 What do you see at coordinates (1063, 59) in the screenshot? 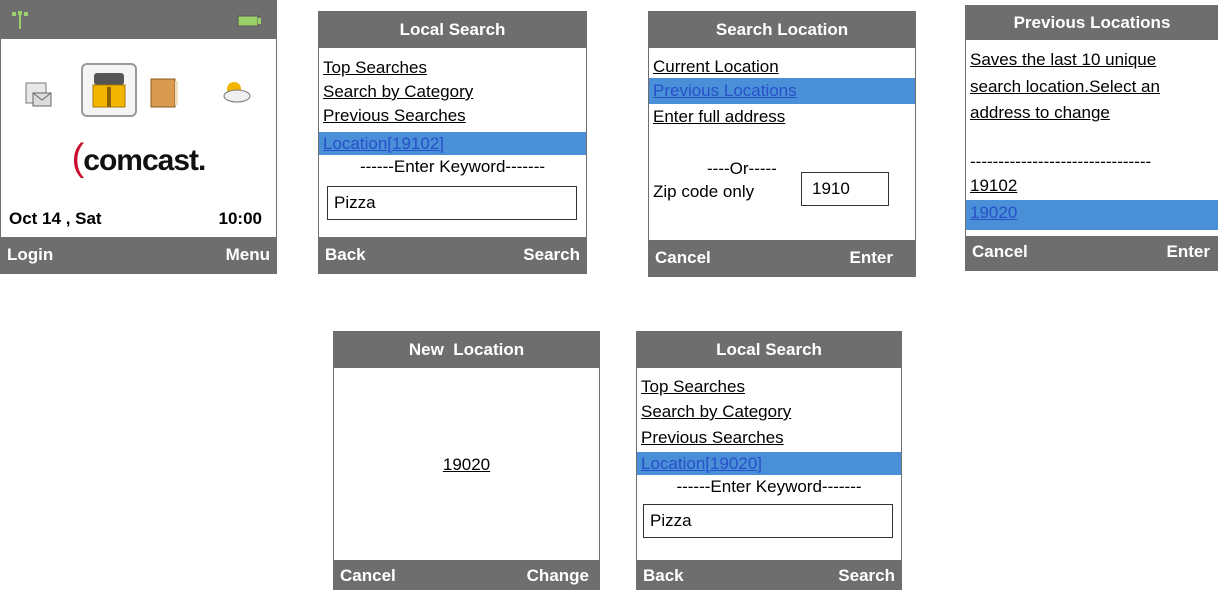
I see `description-line-1: Saves the last 10 unique` at bounding box center [1063, 59].